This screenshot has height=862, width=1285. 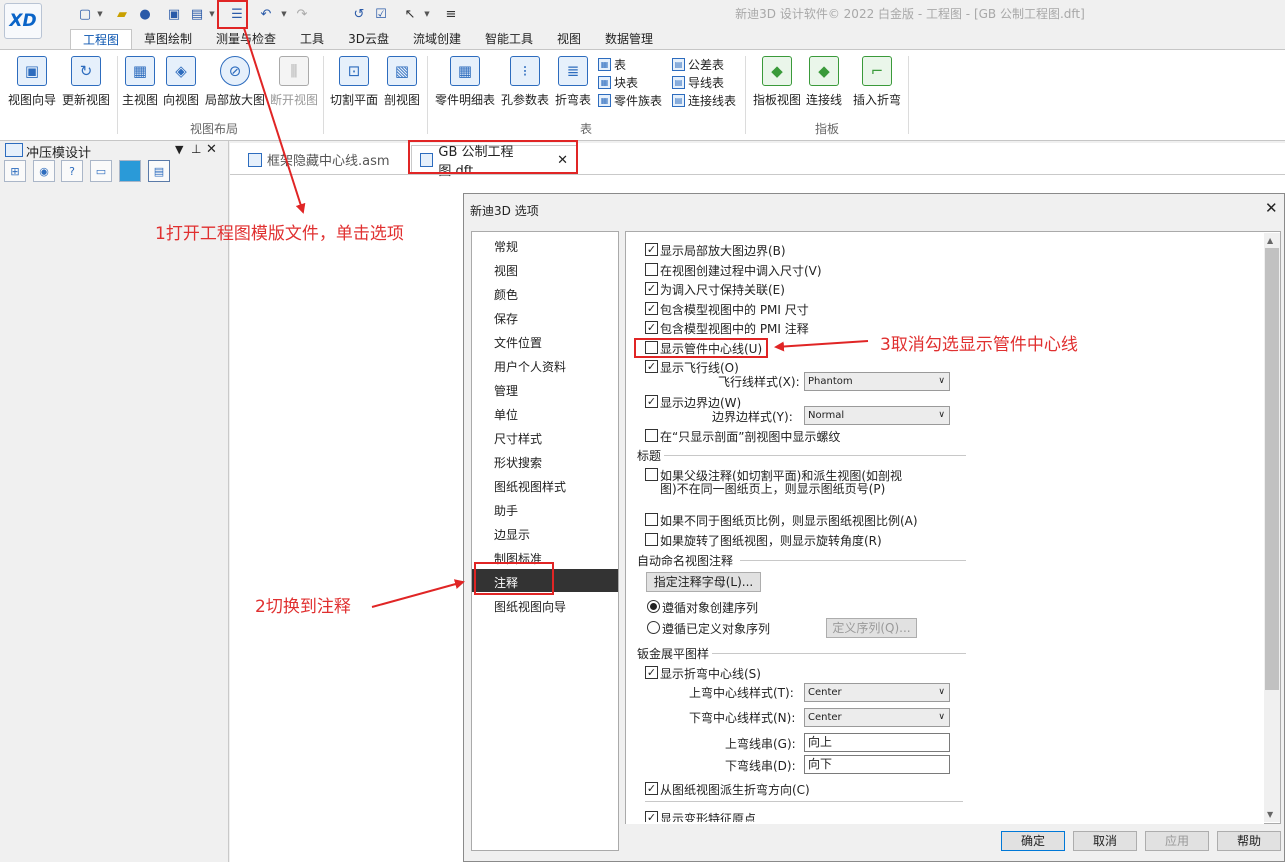 What do you see at coordinates (418, 593) in the screenshot?
I see `arrow-step2` at bounding box center [418, 593].